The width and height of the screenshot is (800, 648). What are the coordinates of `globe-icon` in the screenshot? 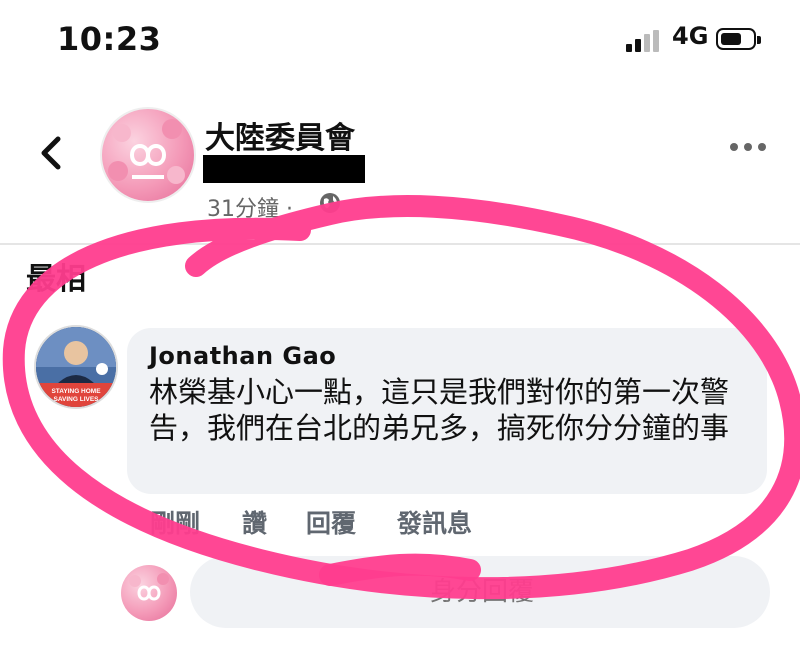 It's located at (330, 203).